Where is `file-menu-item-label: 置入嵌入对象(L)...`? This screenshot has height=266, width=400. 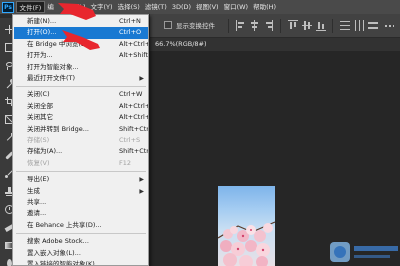
file-menu-item-label: 置入嵌入对象(L)... is located at coordinates (54, 252).